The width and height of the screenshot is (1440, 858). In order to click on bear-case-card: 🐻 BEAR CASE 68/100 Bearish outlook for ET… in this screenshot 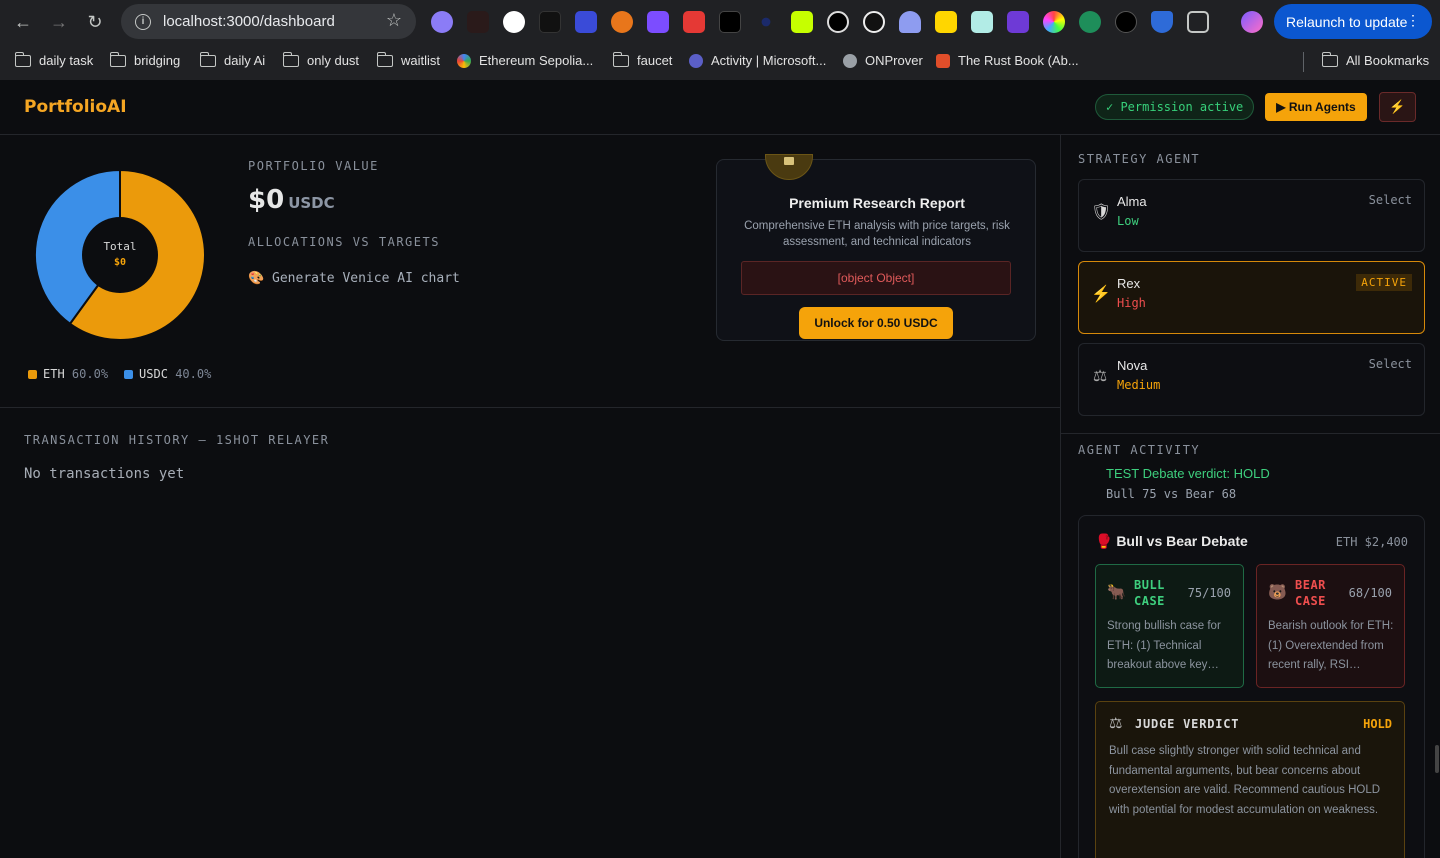, I will do `click(1330, 626)`.